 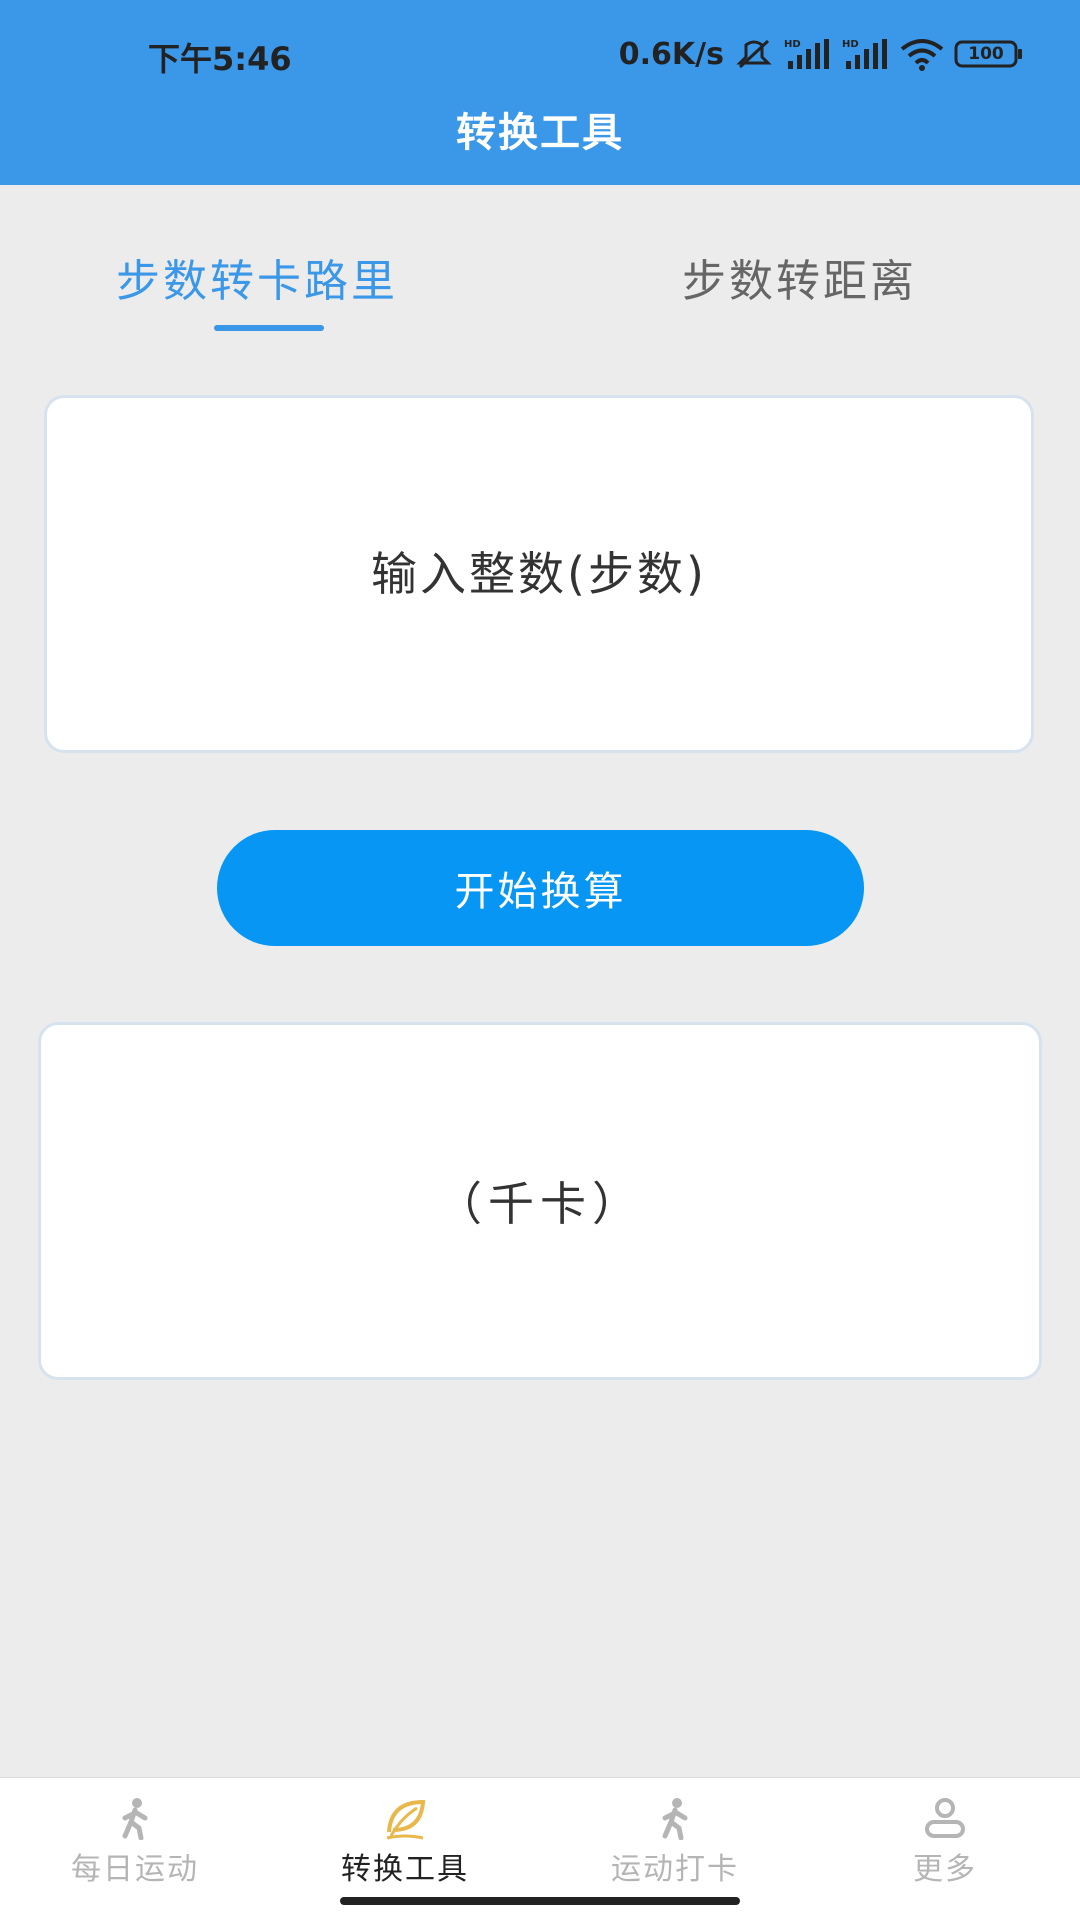 What do you see at coordinates (945, 1818) in the screenshot?
I see `user-icon` at bounding box center [945, 1818].